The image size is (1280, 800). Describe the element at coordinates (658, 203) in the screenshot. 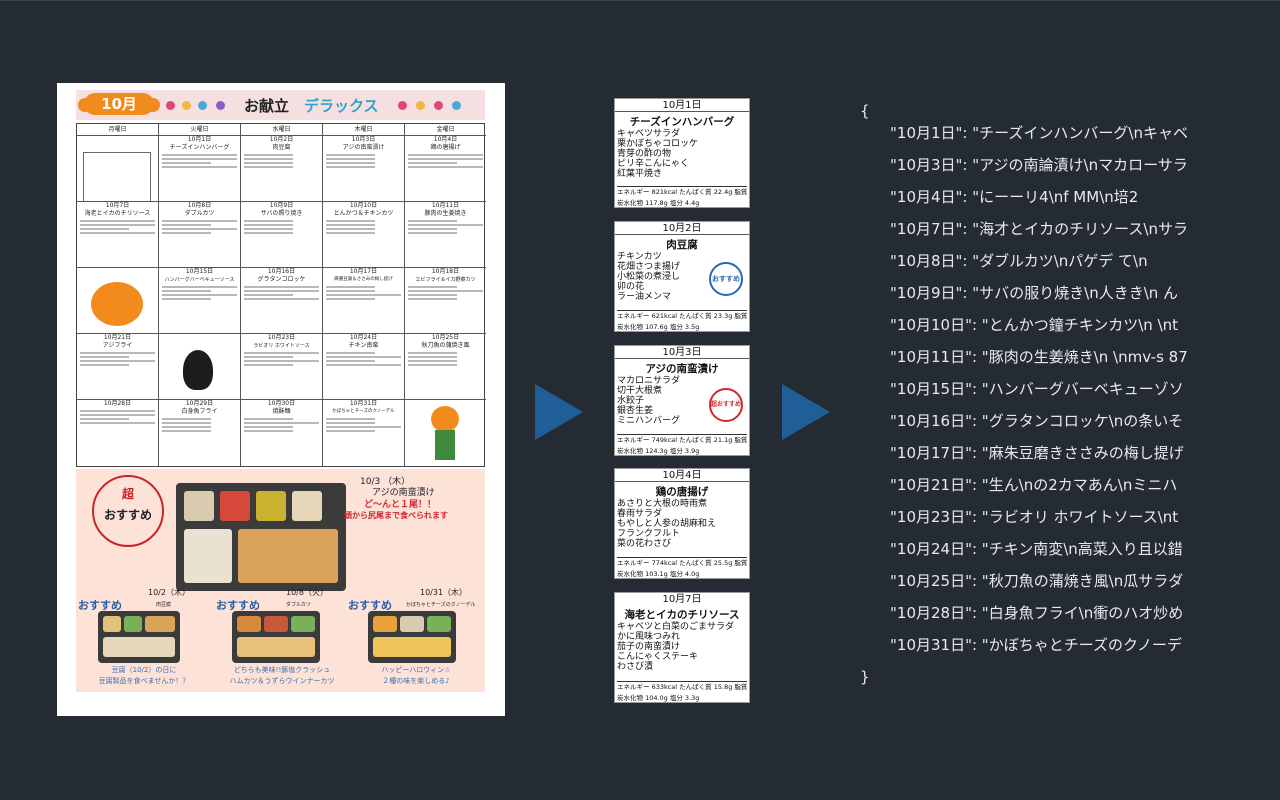

I see `crop-nutrition-sub: 炭水化物 117.8g 塩分 4.4g` at that location.